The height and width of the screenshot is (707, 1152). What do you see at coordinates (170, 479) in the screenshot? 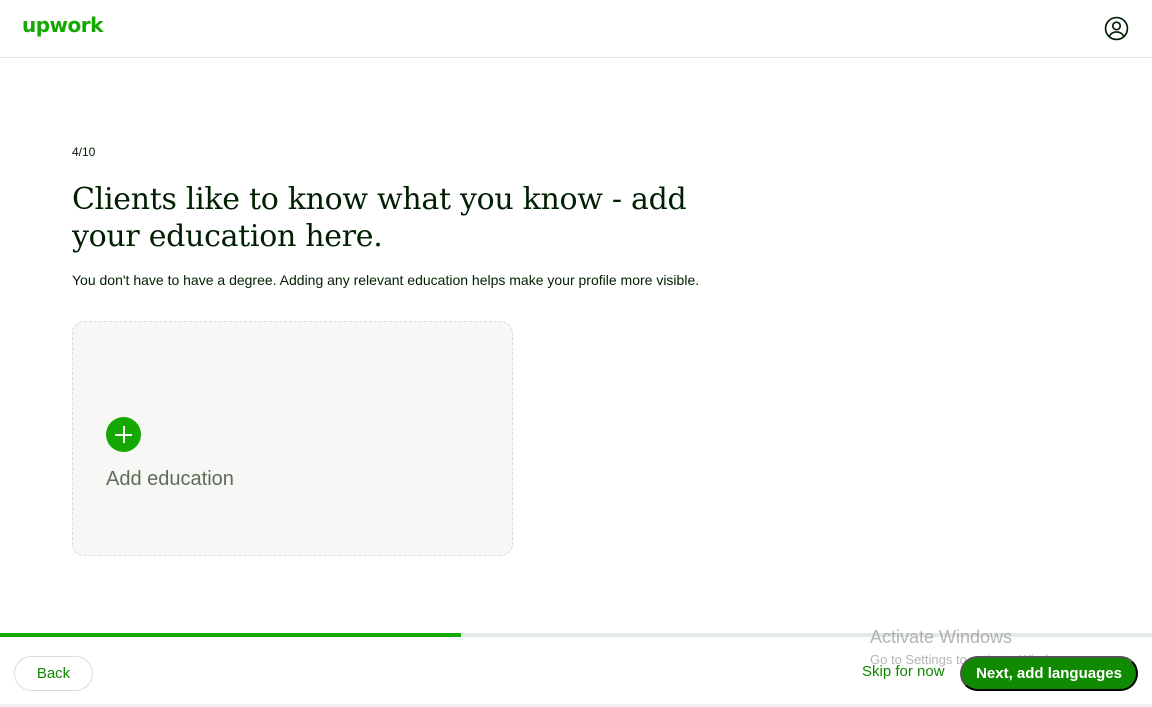
I see `add-education-label: Add education` at bounding box center [170, 479].